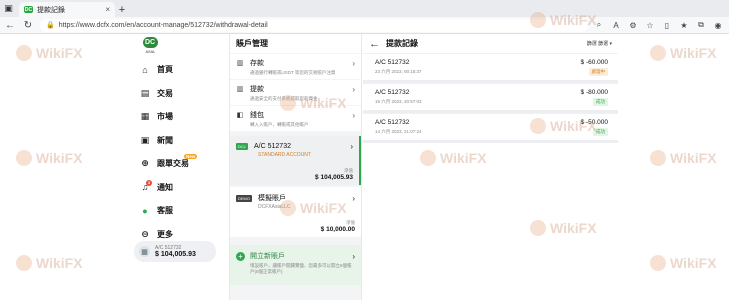  I want to click on account-tag: DEMO, so click(244, 198).